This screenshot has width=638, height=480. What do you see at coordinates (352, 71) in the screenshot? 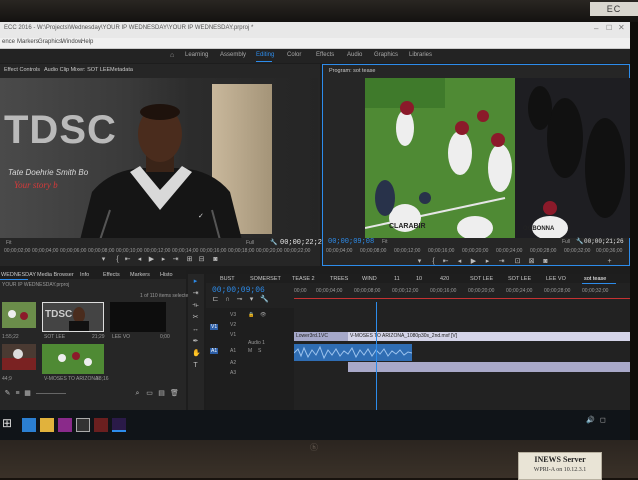
I see `program-title: Program: sot tease` at bounding box center [352, 71].